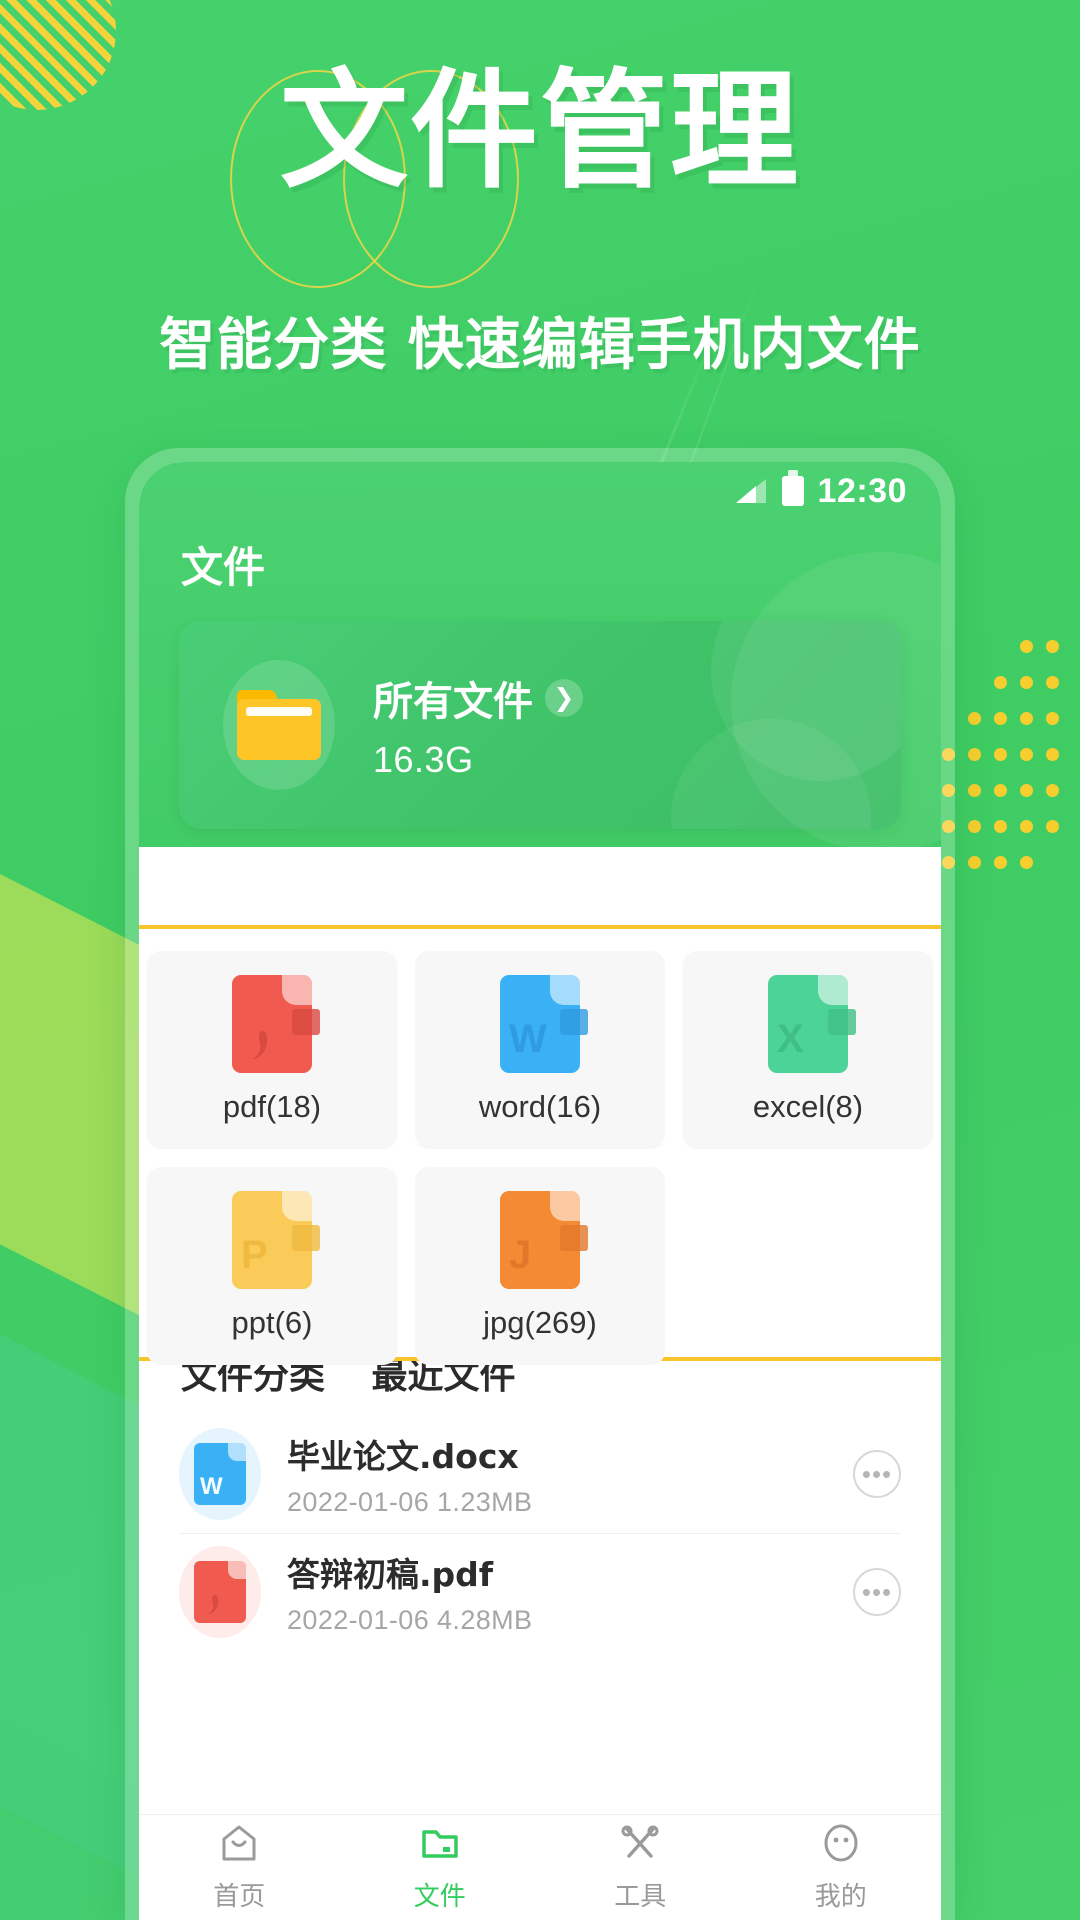 This screenshot has width=1080, height=1920. I want to click on tab-label: 首页, so click(239, 1897).